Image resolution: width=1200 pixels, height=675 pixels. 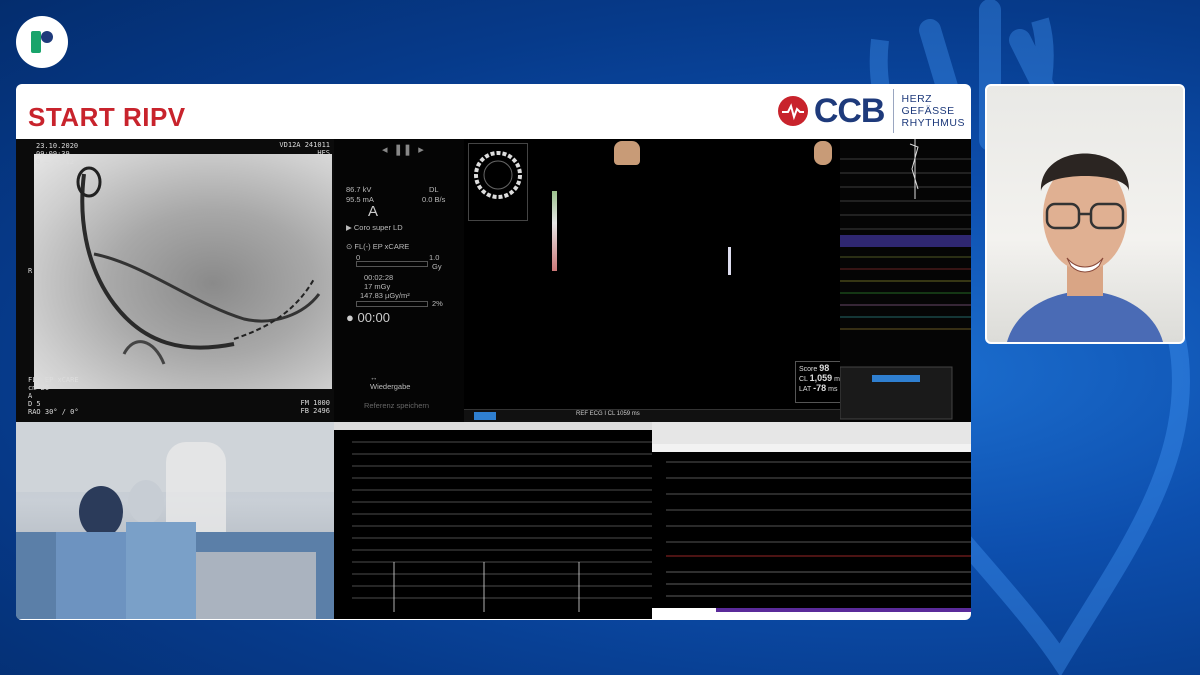 I want to click on replay-label: Wiedergabe, so click(x=390, y=386).